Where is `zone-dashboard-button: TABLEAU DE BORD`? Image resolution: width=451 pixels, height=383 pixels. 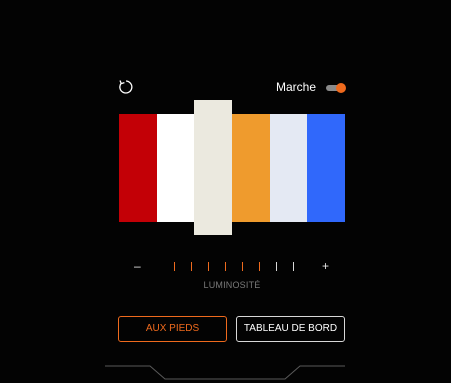
zone-dashboard-button: TABLEAU DE BORD is located at coordinates (290, 329).